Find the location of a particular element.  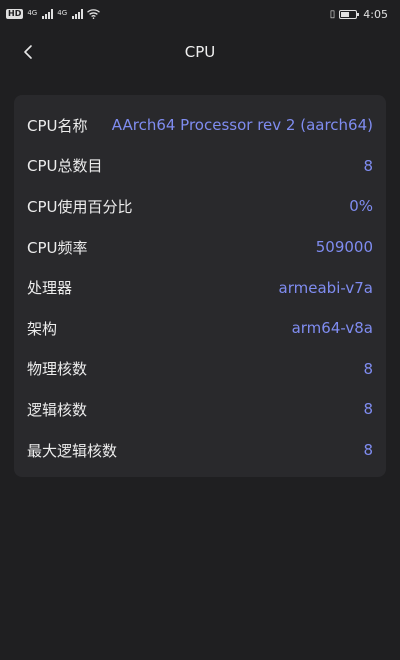

info-row: 最大逻辑核数 8 is located at coordinates (200, 450).